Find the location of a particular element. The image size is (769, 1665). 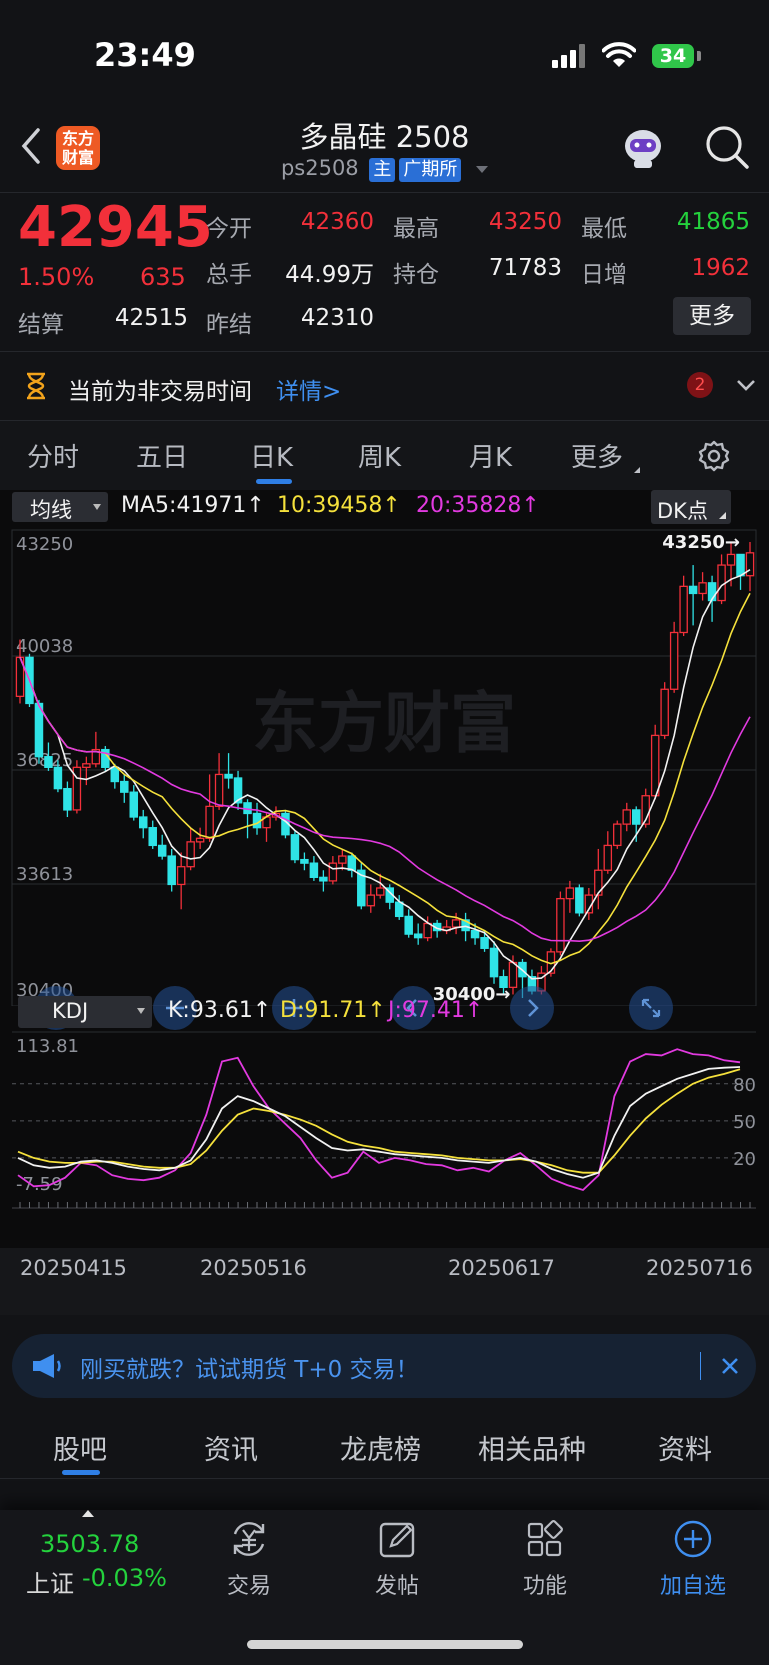

promo-banner: 刚买就跌？试试期货 T+0 交易！ is located at coordinates (384, 1366).